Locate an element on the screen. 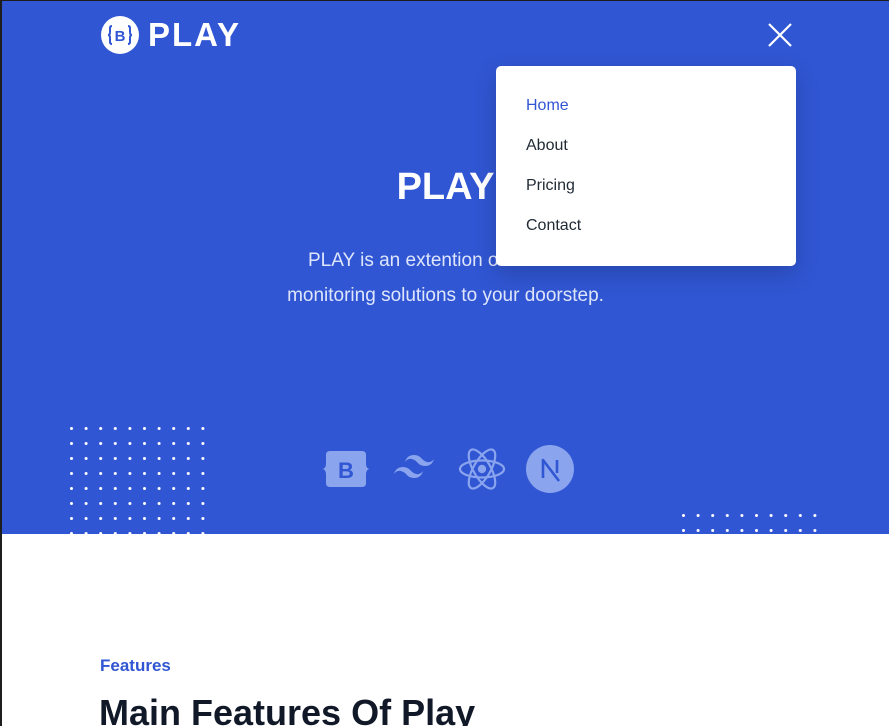 The width and height of the screenshot is (889, 726). close-icon is located at coordinates (780, 35).